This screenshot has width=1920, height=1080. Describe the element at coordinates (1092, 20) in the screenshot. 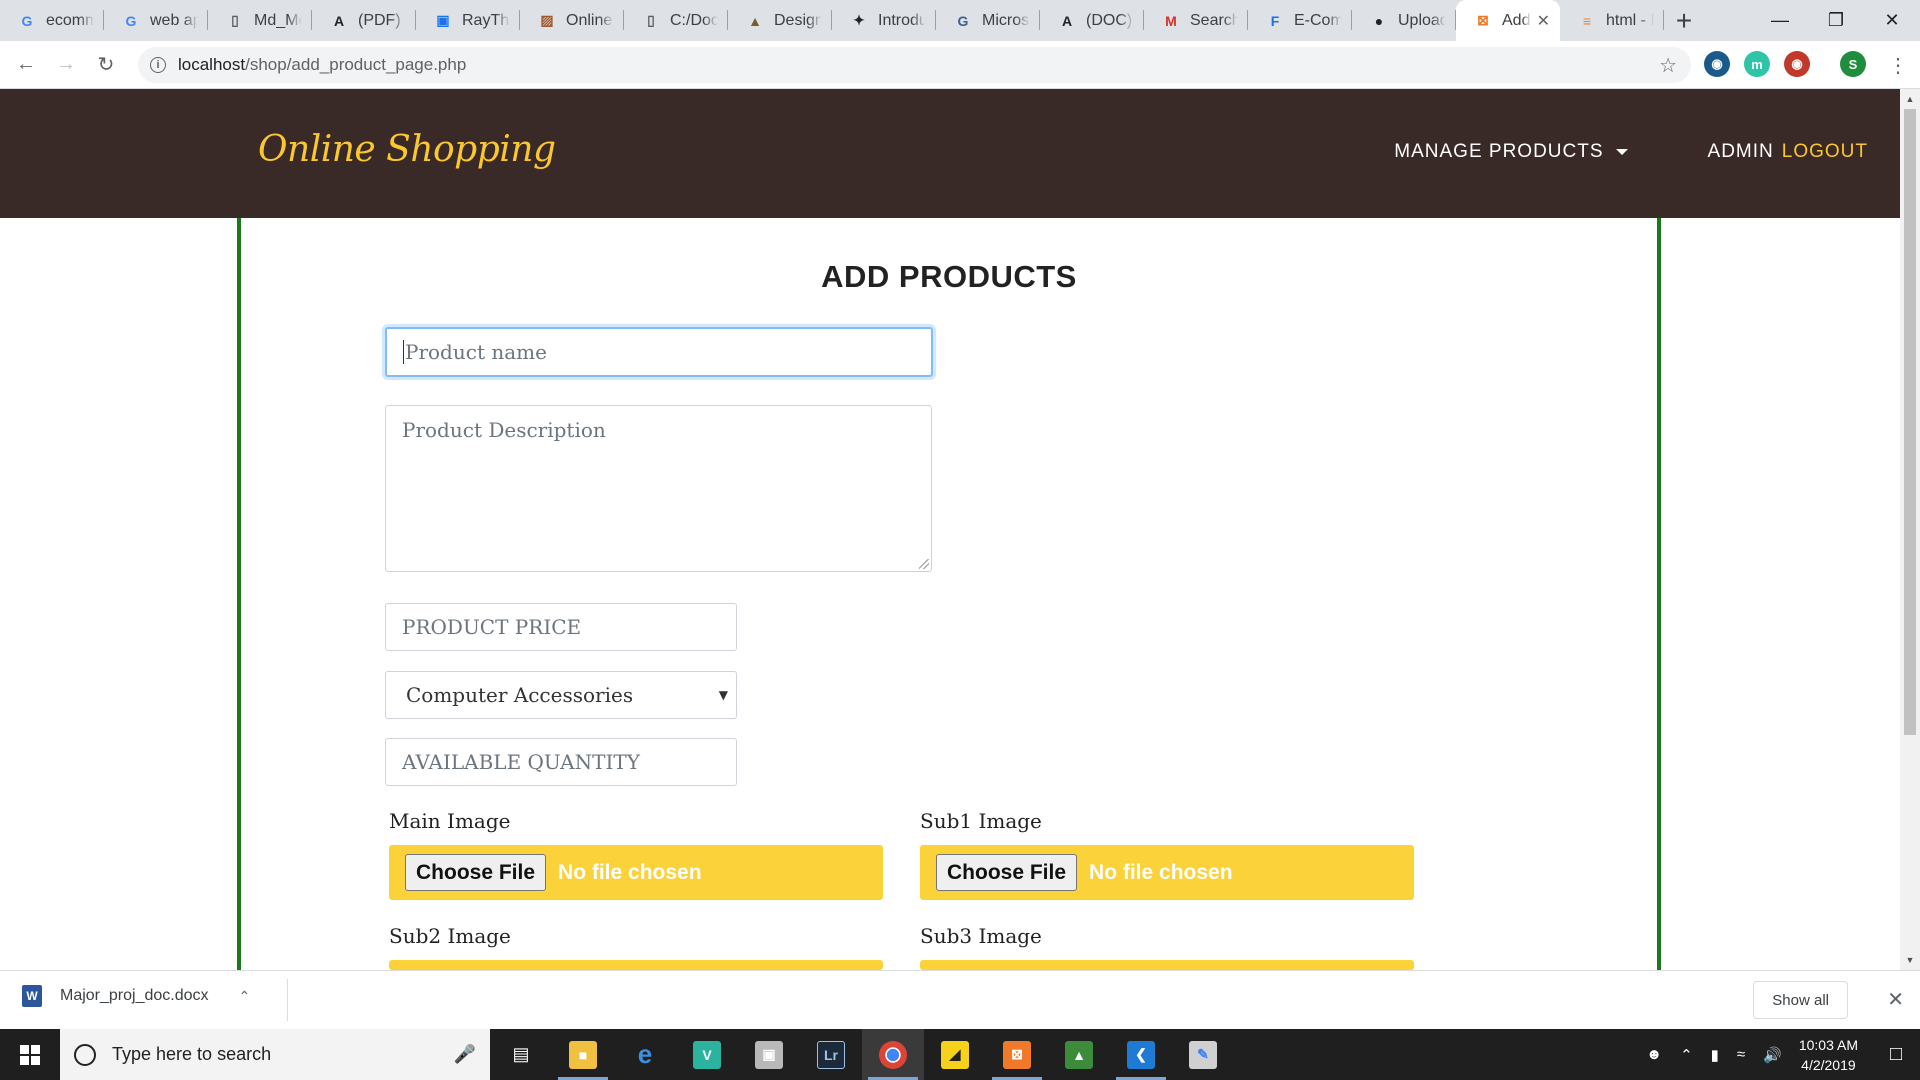

I see `browser-tab: A (DOC) C` at that location.